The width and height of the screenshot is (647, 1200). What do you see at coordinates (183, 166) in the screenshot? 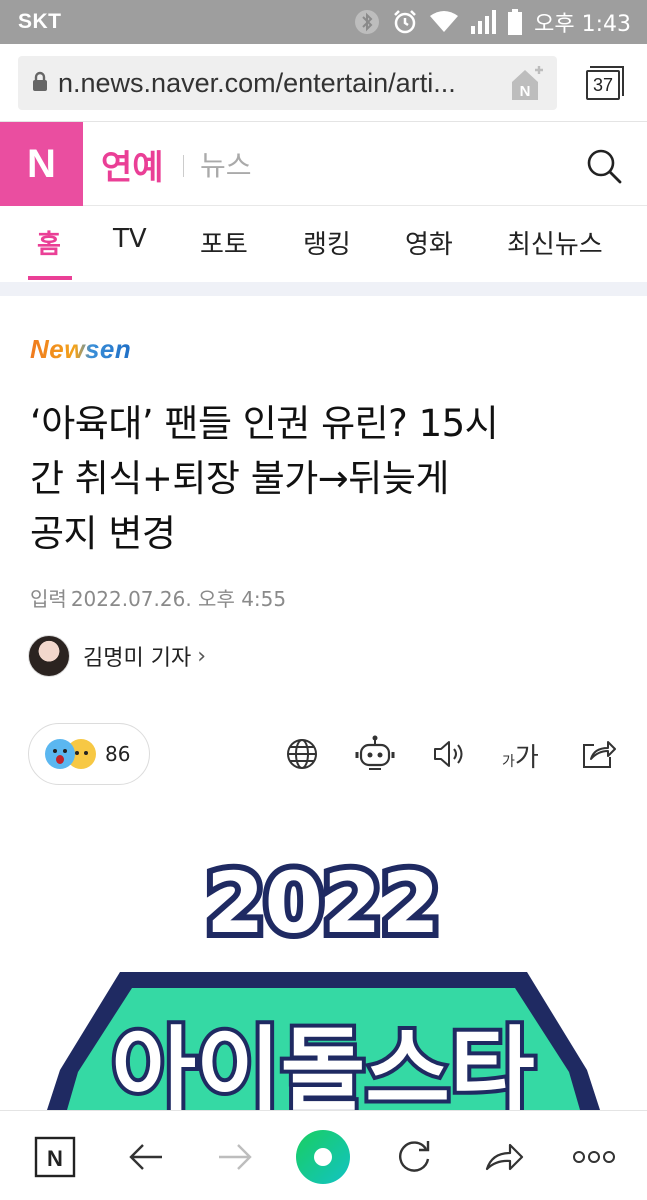
I see `header-divider` at bounding box center [183, 166].